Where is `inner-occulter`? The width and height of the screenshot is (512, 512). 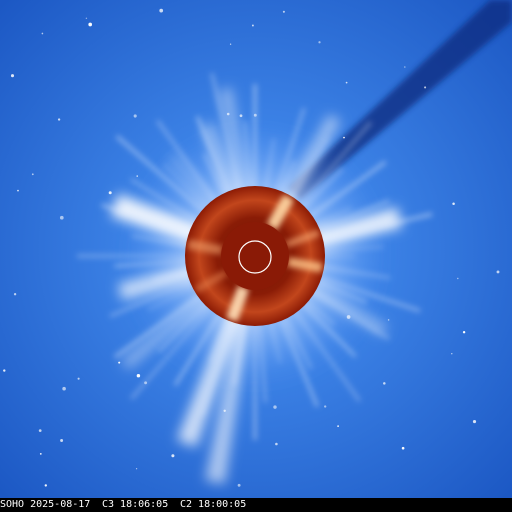 inner-occulter is located at coordinates (255, 256).